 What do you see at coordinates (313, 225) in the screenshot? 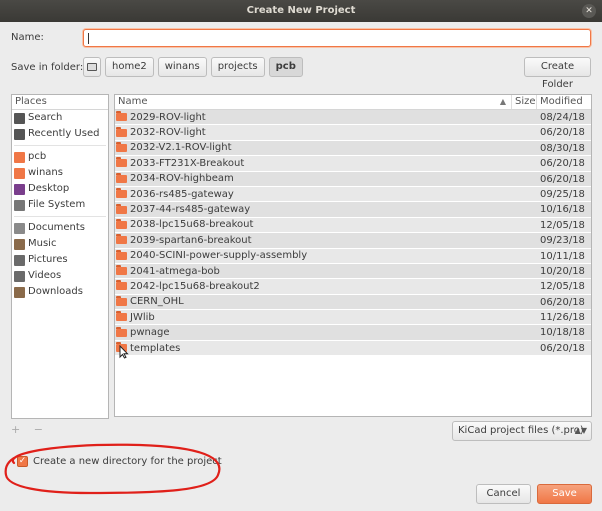
I see `file-name-cell: 2038-lpc15u68-breakout` at bounding box center [313, 225].